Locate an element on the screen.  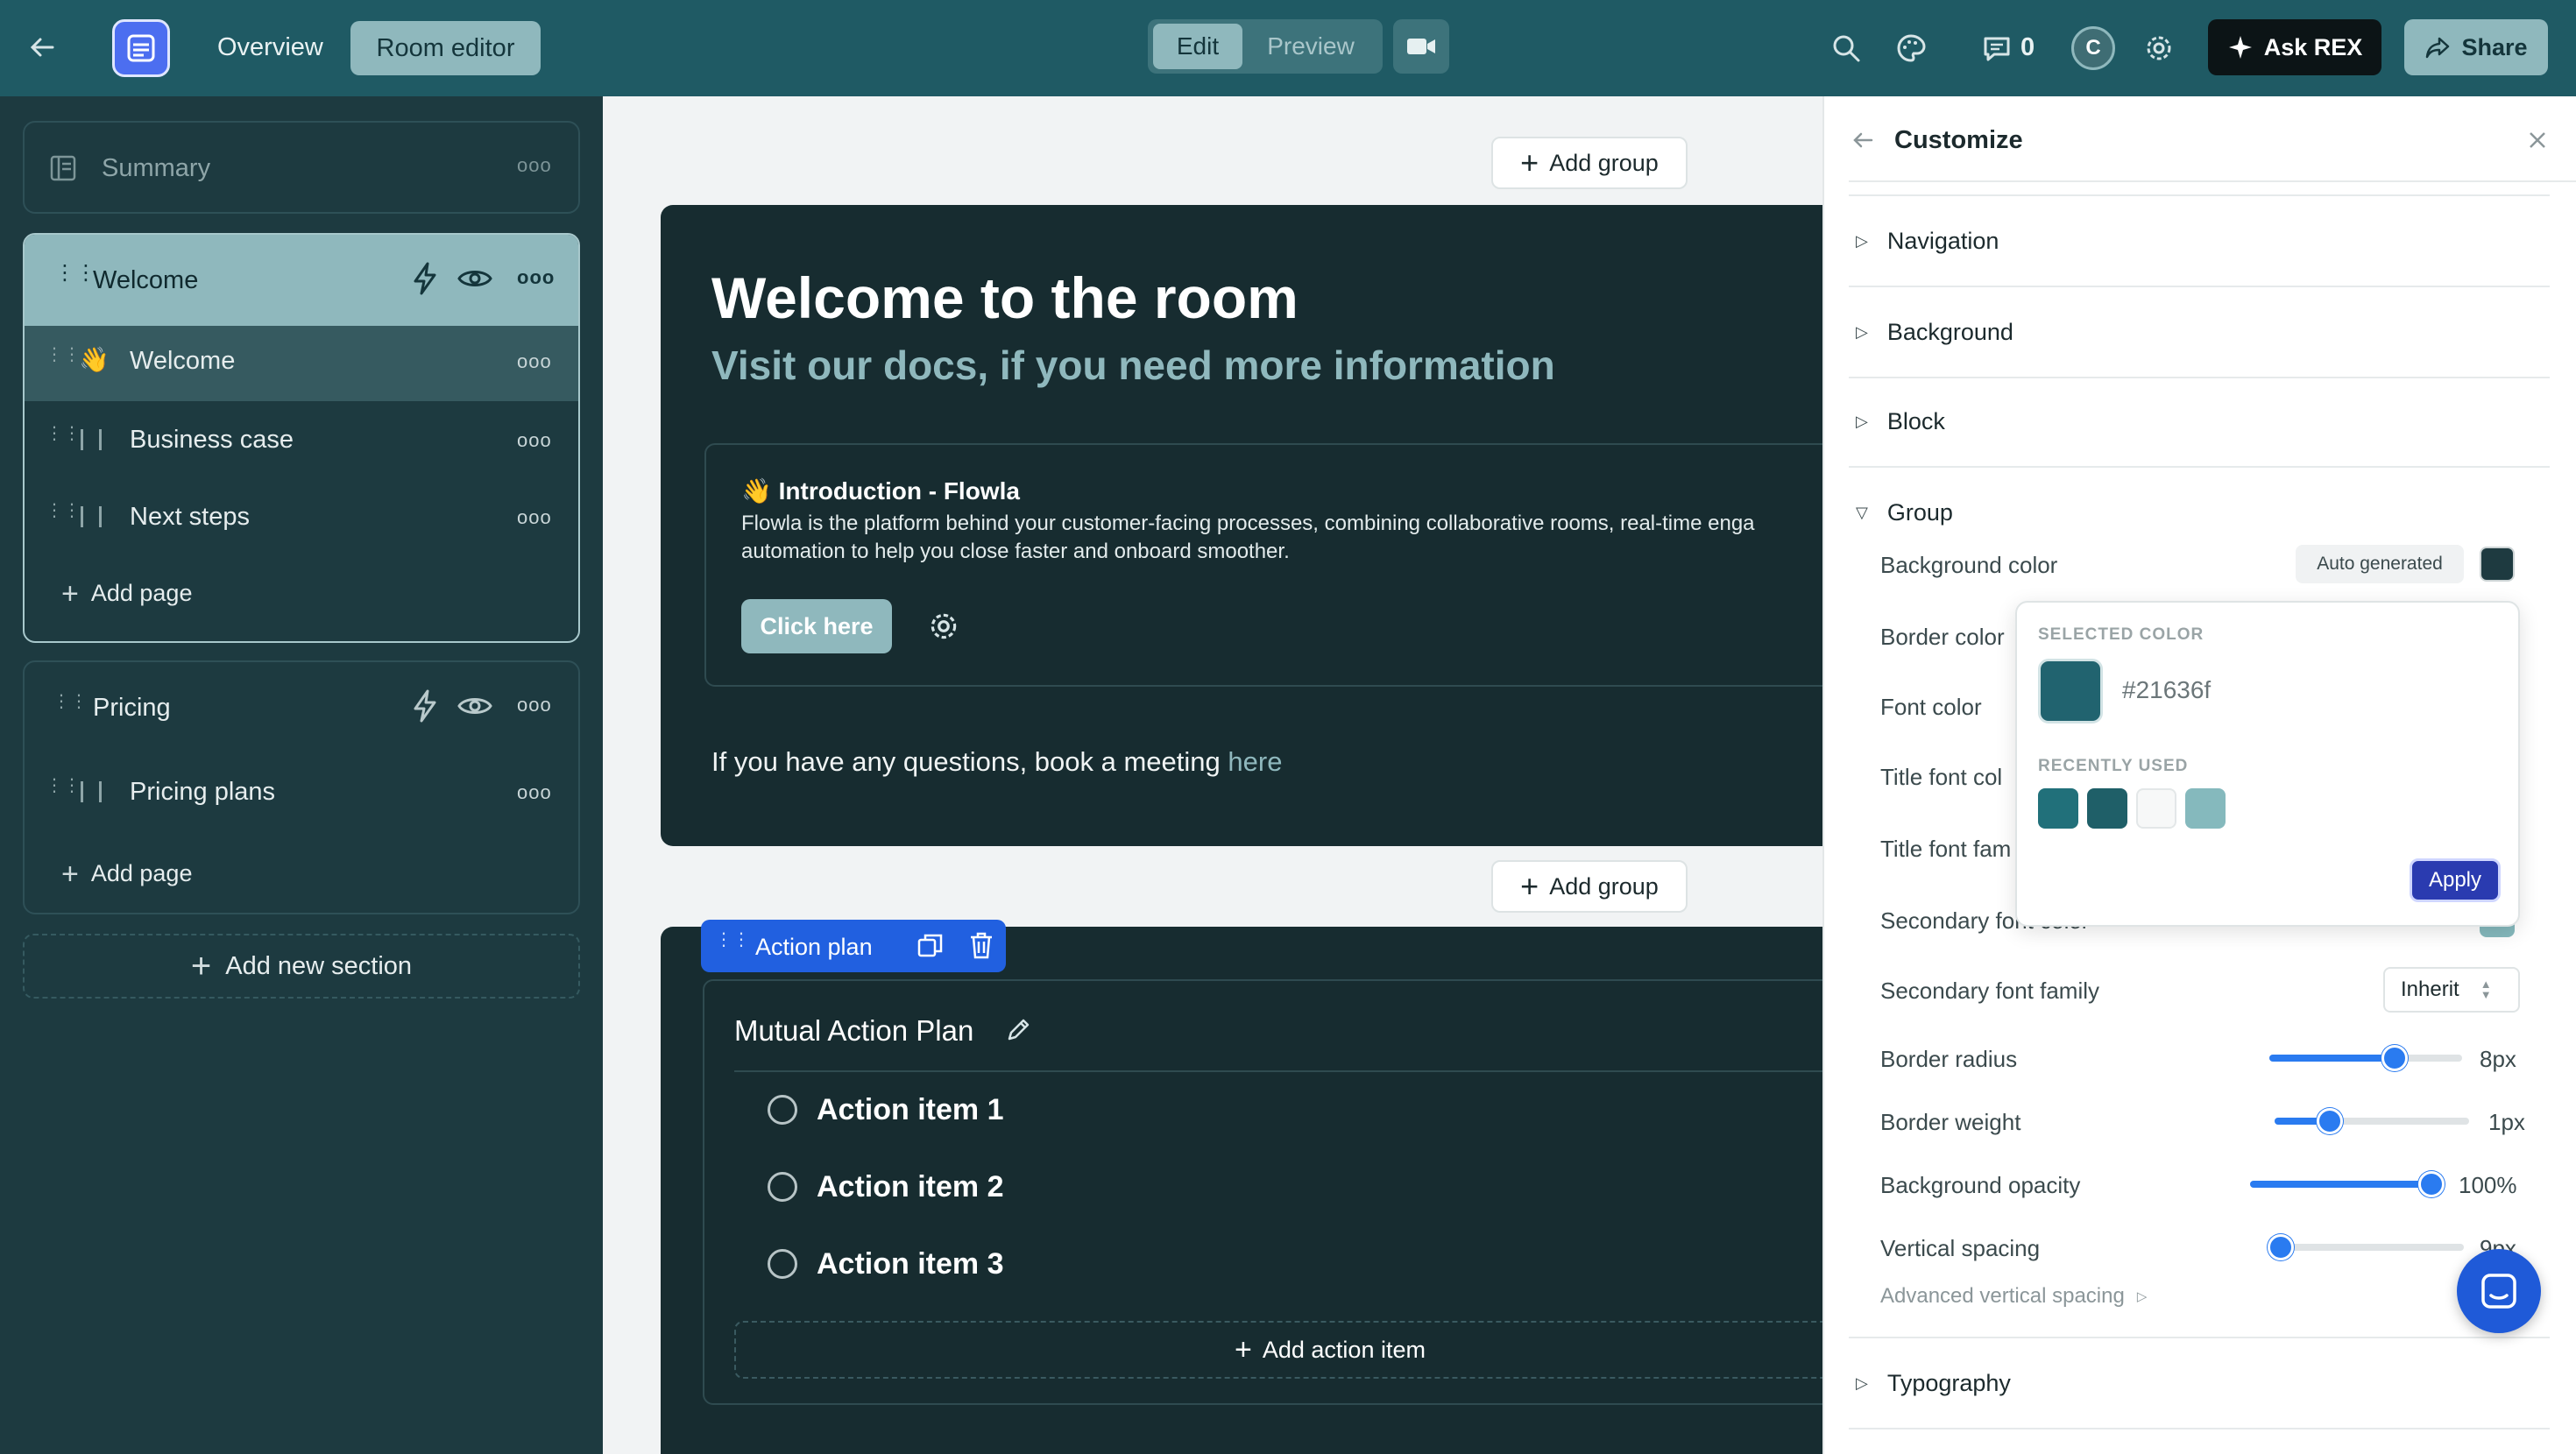
background-opacity-fill is located at coordinates (2347, 1184).